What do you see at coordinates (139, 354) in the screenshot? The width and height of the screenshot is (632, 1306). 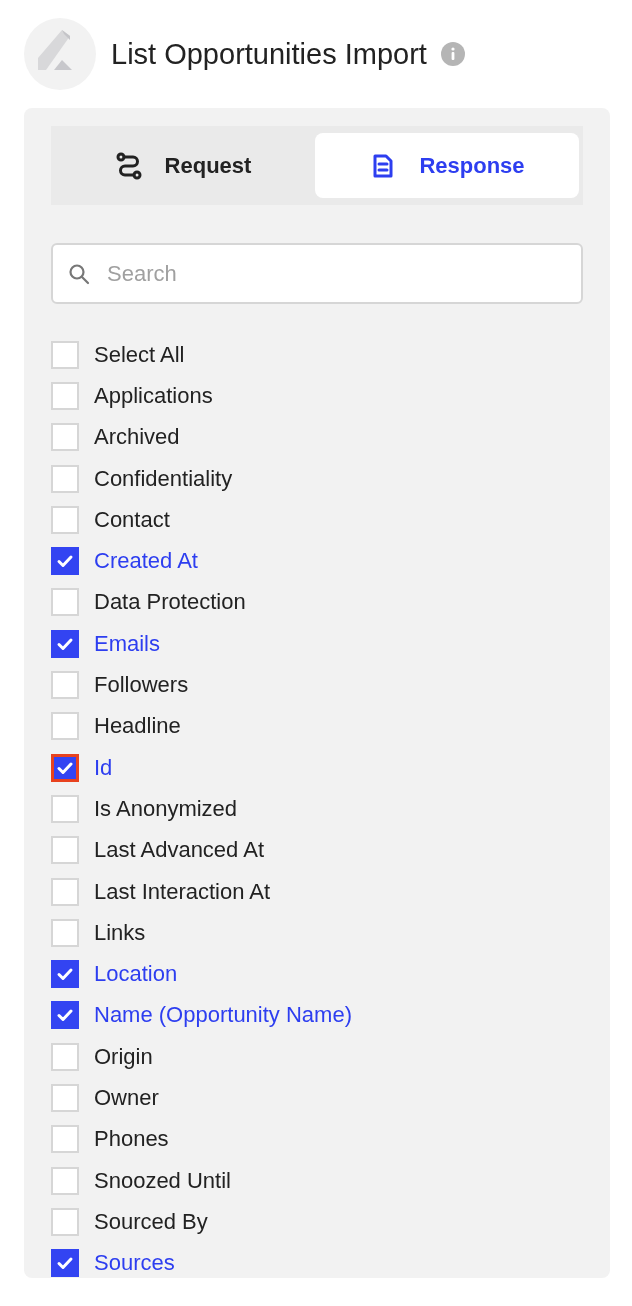 I see `field-label: Select All` at bounding box center [139, 354].